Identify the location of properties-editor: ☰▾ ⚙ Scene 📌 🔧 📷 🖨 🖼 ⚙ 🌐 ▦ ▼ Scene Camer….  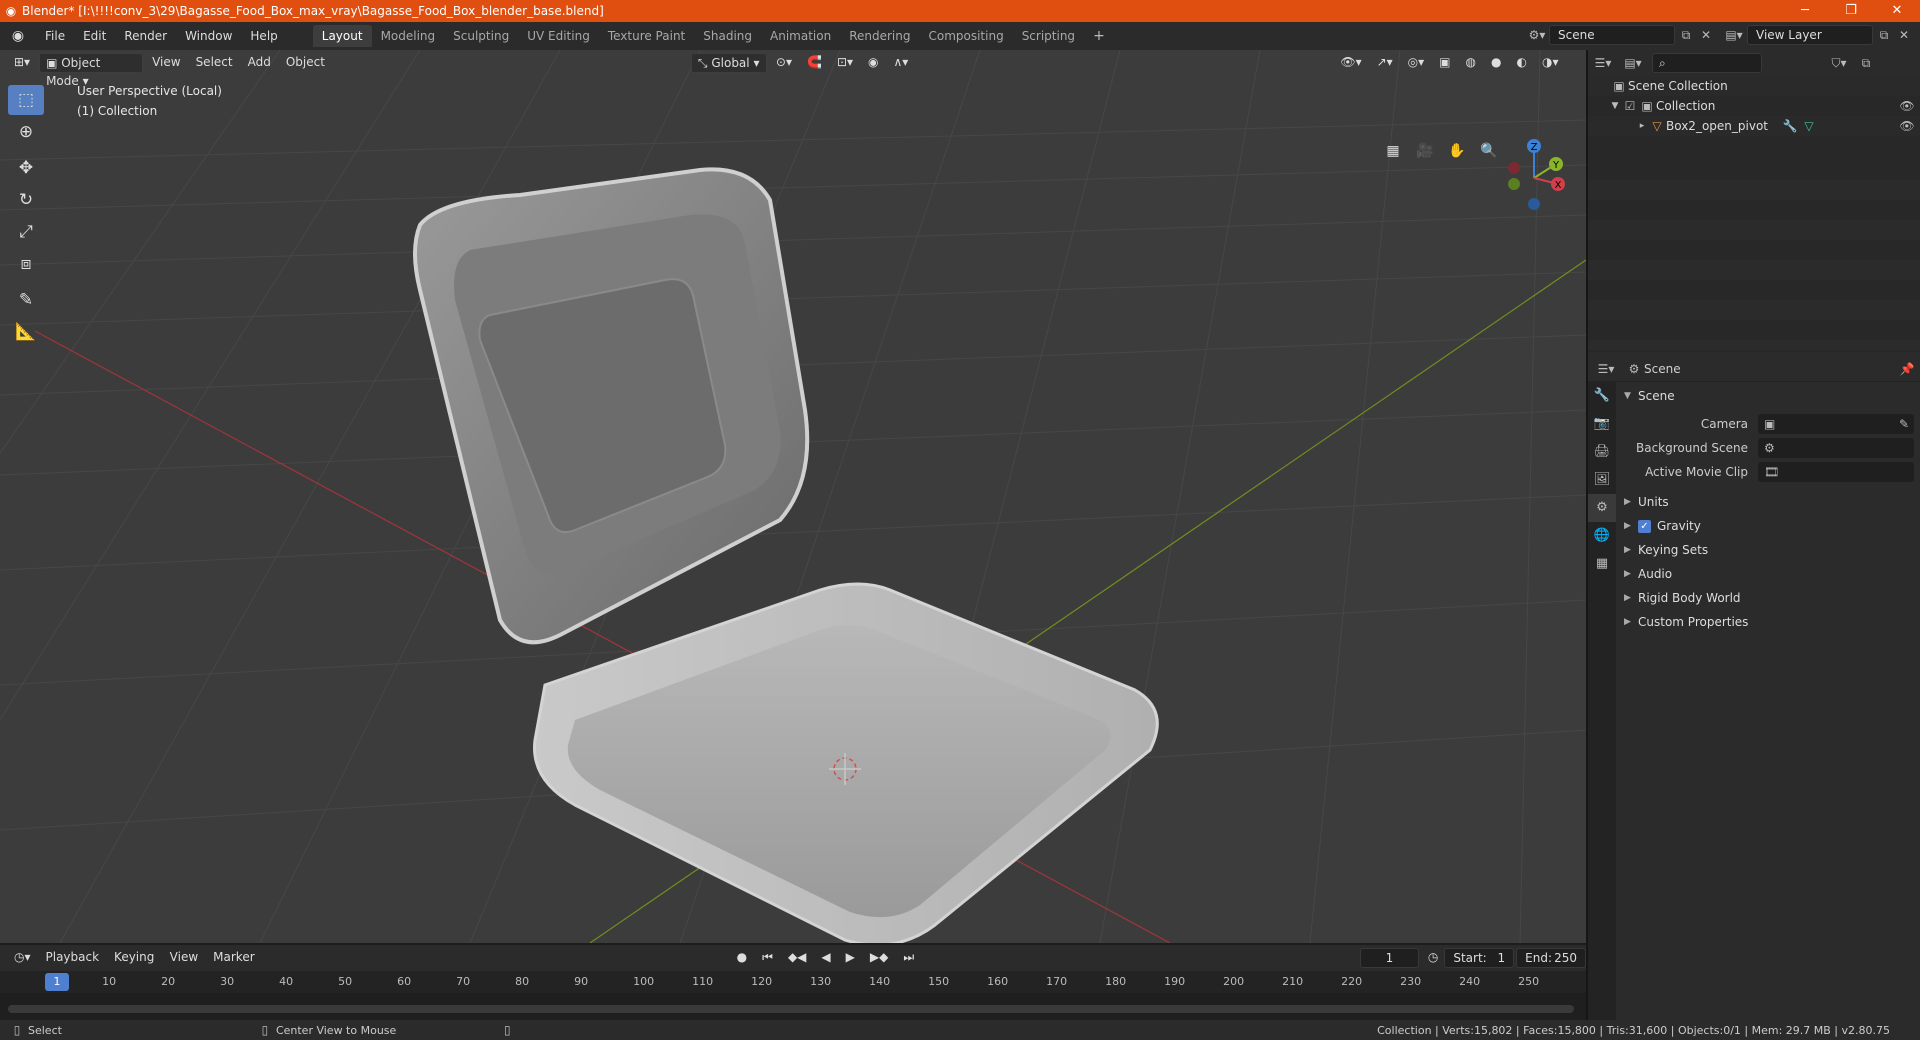
(1754, 688).